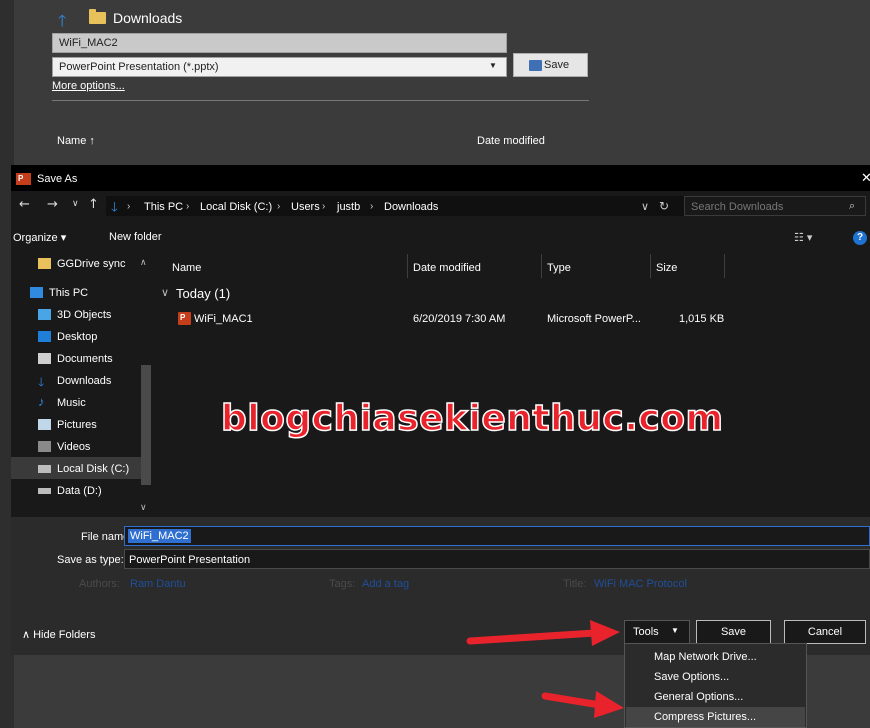 Image resolution: width=870 pixels, height=728 pixels. Describe the element at coordinates (497, 559) in the screenshot. I see `save-type-select: PowerPoint Presentation` at that location.